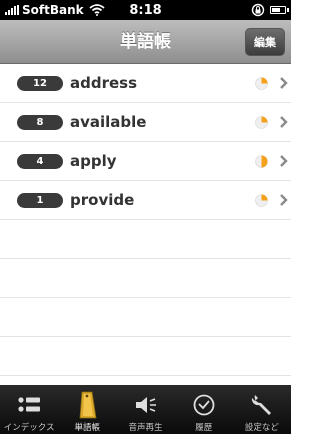 The width and height of the screenshot is (320, 434). What do you see at coordinates (40, 200) in the screenshot?
I see `count-badge: 1` at bounding box center [40, 200].